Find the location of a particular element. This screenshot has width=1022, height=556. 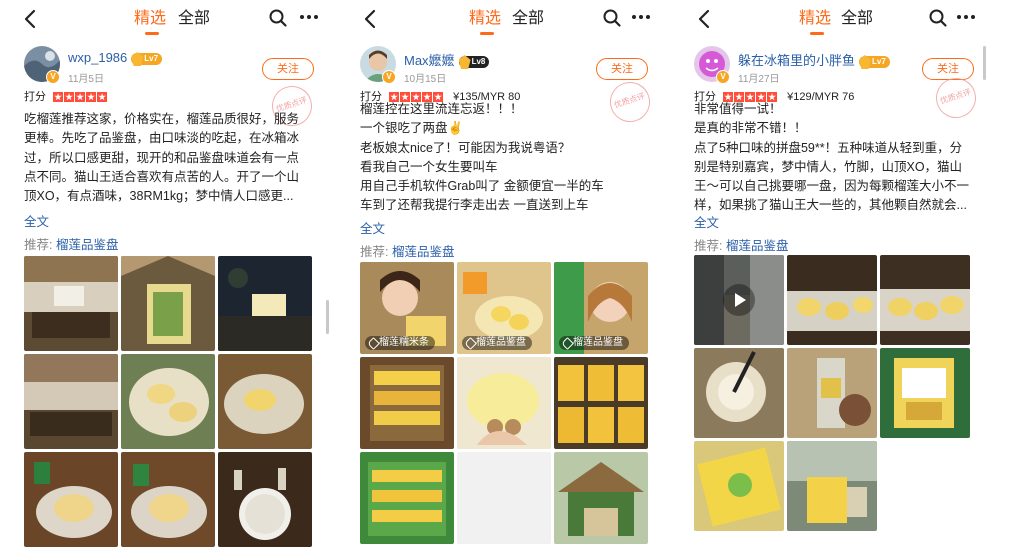

review-line: 吃榴莲推荐这家，价格实在，榴莲品质很好，服务 is located at coordinates (162, 119).